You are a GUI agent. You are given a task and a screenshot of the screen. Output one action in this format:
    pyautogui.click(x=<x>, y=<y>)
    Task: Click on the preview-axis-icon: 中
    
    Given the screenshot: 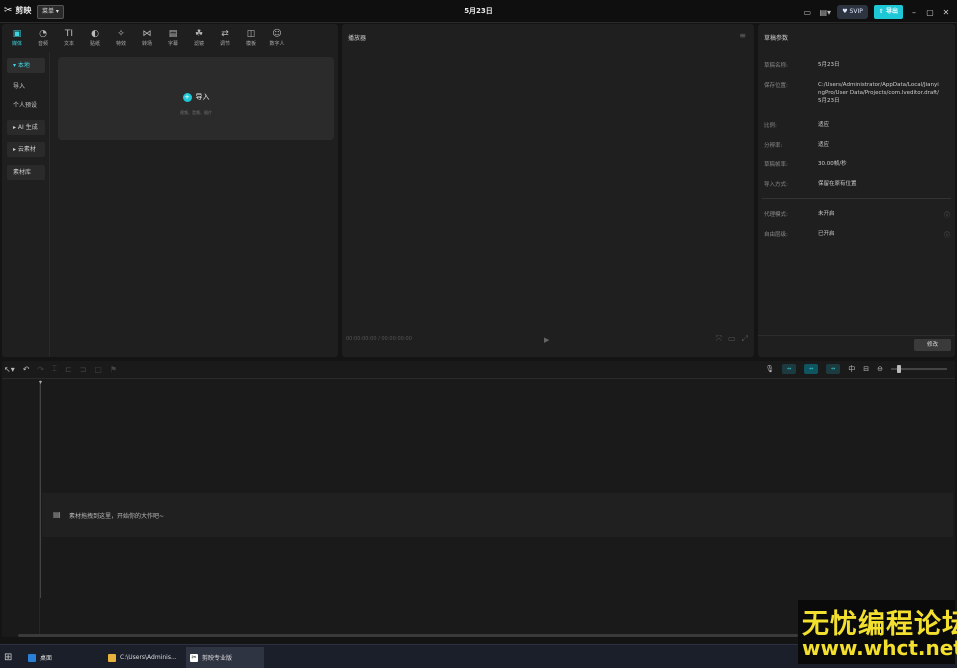 What is the action you would take?
    pyautogui.click(x=851, y=369)
    